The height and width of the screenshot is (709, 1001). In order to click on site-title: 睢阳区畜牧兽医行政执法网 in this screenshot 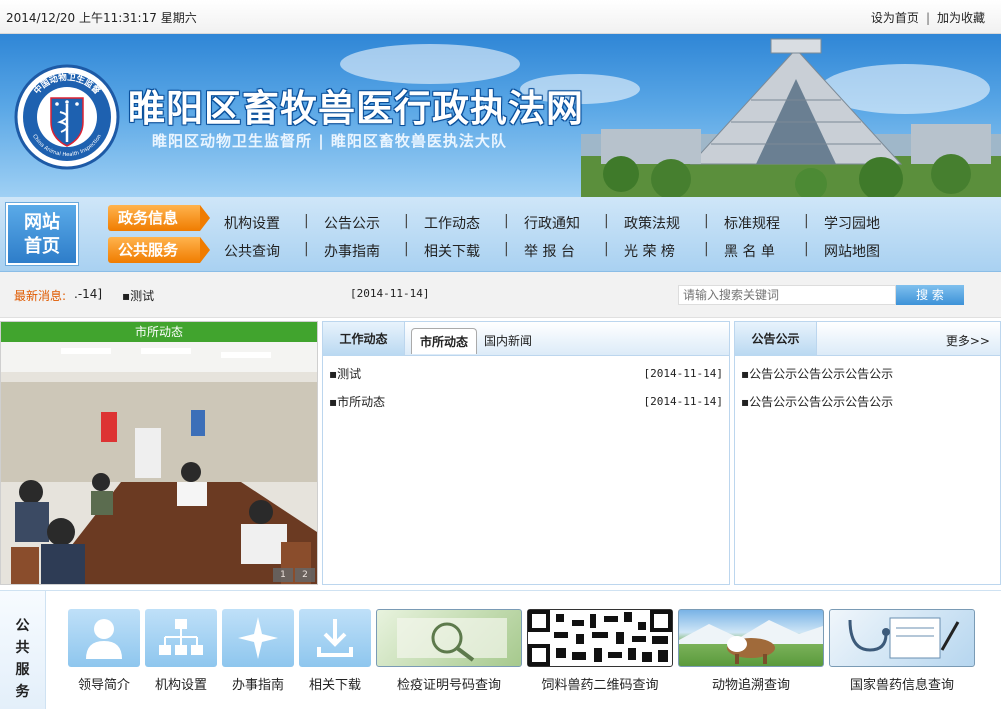, I will do `click(356, 108)`.